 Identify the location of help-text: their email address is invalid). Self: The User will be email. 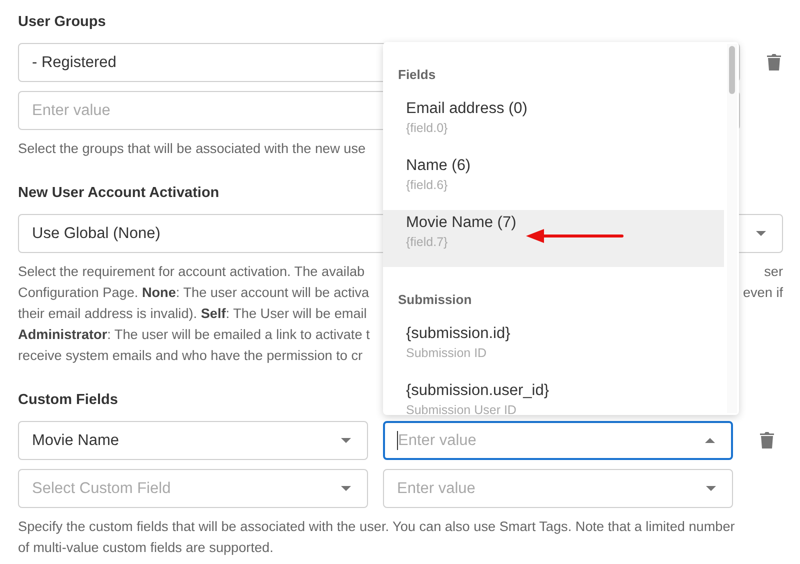
(192, 314).